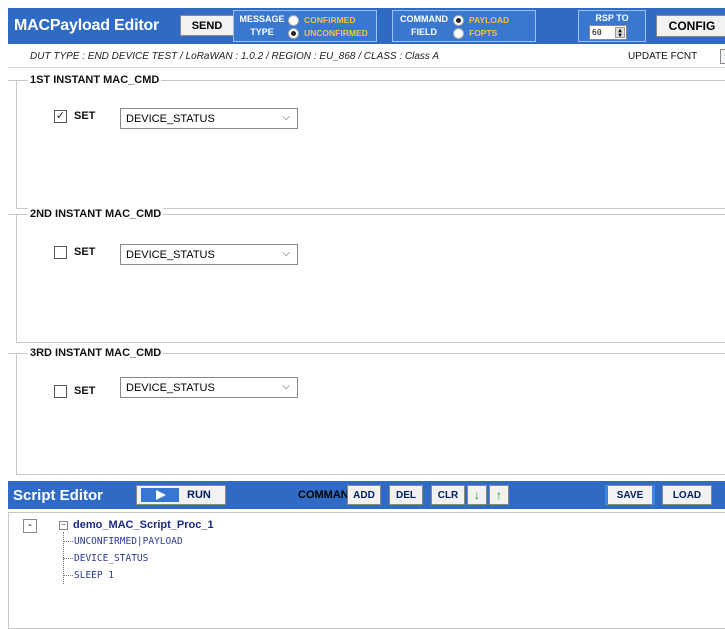 This screenshot has width=725, height=629. What do you see at coordinates (330, 20) in the screenshot?
I see `confirmed-option-label: CONFIRMED` at bounding box center [330, 20].